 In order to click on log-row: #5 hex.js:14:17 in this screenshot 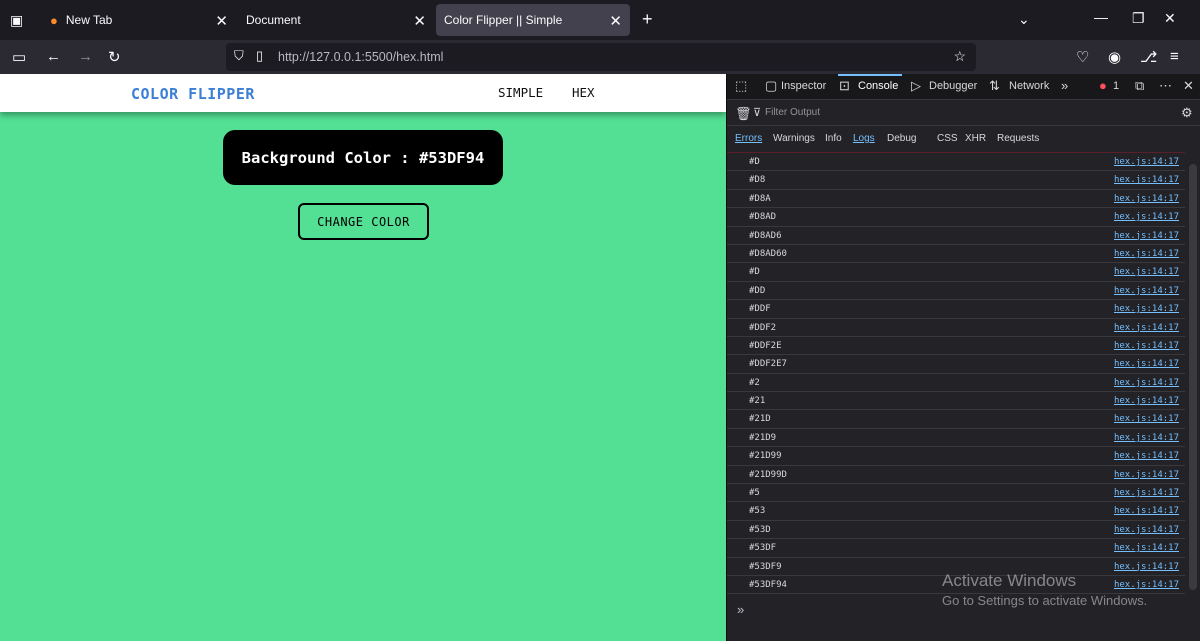, I will do `click(956, 493)`.